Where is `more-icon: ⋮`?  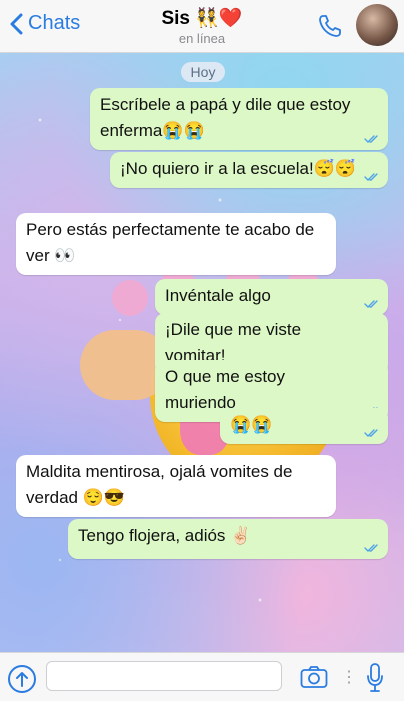
more-icon: ⋮ is located at coordinates (349, 677).